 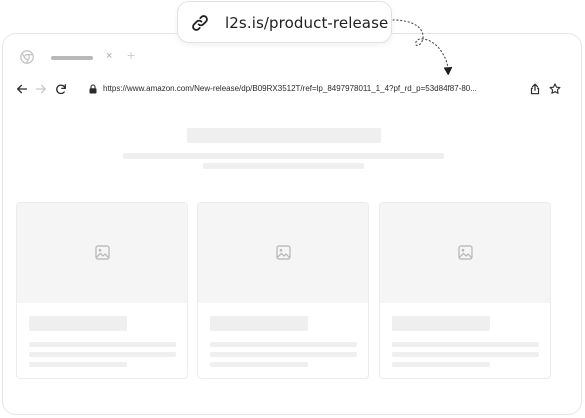 I want to click on new-tab-button: +, so click(x=131, y=55).